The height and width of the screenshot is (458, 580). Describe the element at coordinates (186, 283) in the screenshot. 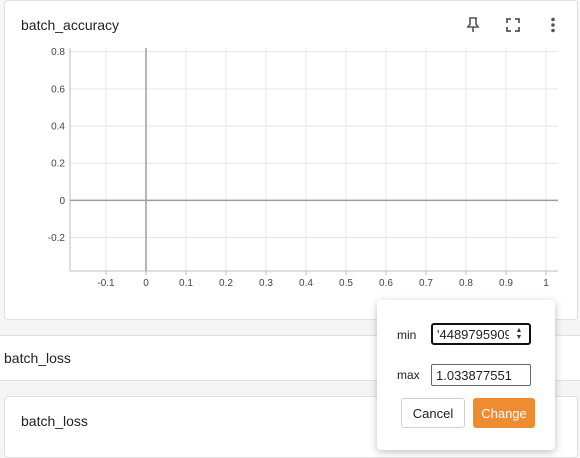

I see `x-tick-label: 0.1` at that location.